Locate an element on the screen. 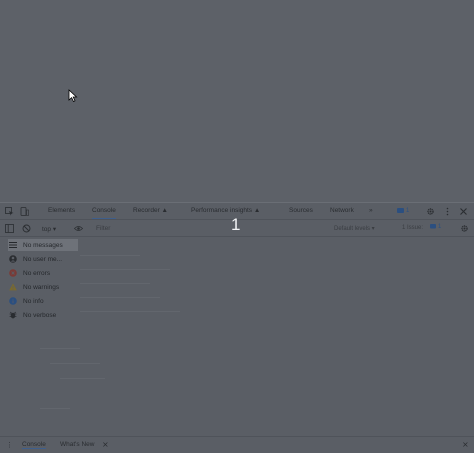 The width and height of the screenshot is (474, 453). more-options-icon is located at coordinates (447, 211).